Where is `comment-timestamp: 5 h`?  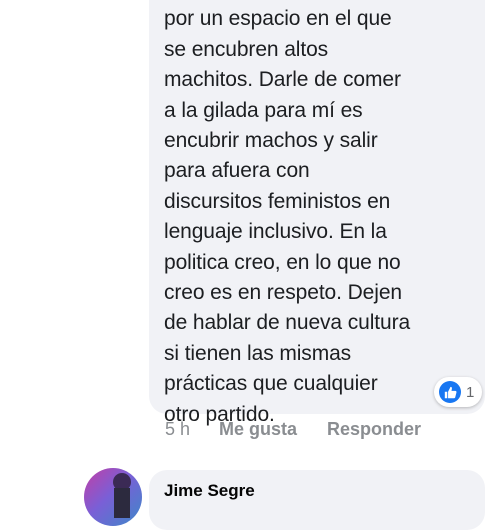
comment-timestamp: 5 h is located at coordinates (177, 429).